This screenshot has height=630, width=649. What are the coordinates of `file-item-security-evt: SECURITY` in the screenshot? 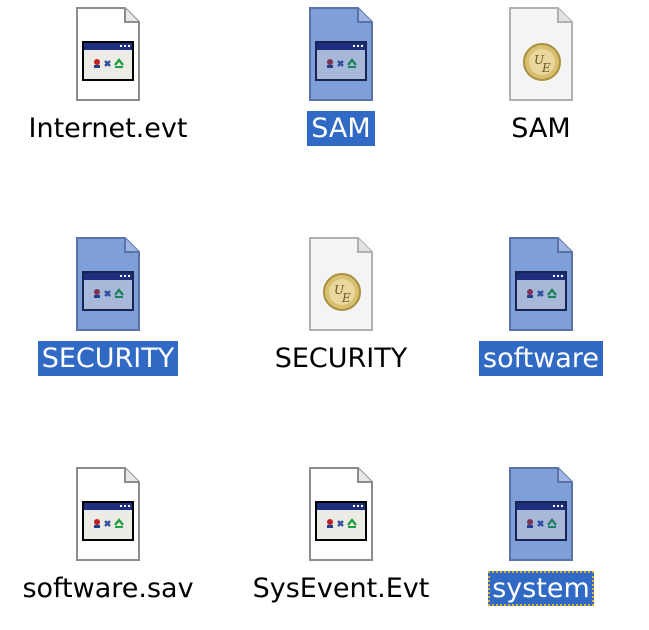 It's located at (108, 315).